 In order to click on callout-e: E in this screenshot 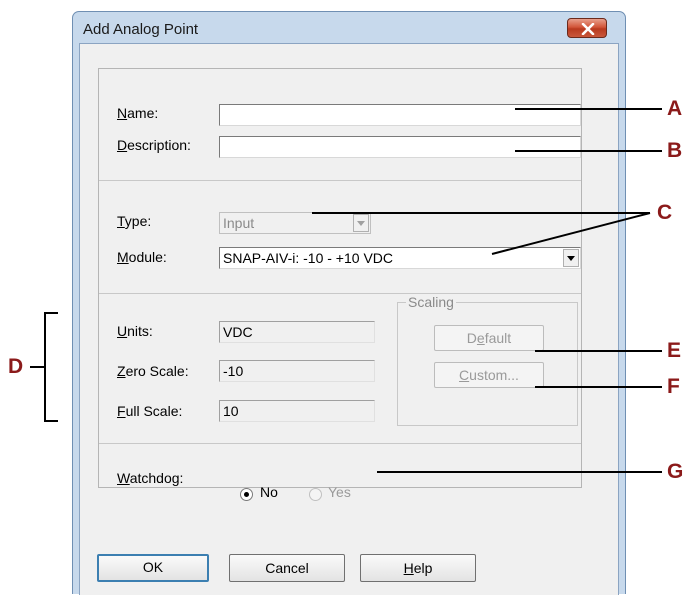, I will do `click(674, 350)`.